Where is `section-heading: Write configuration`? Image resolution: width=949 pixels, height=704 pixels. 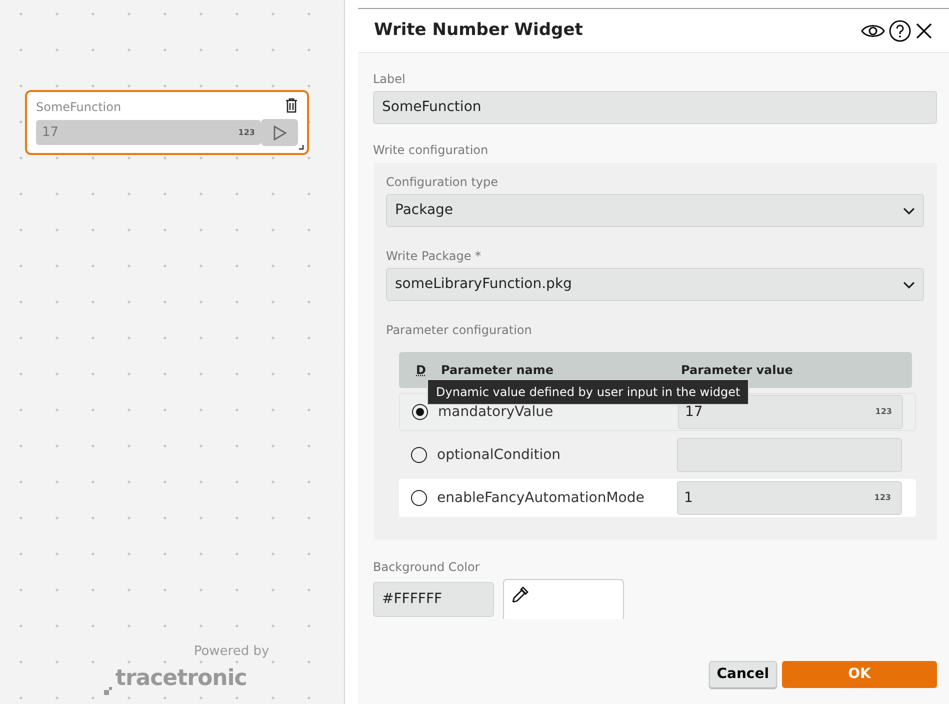 section-heading: Write configuration is located at coordinates (431, 150).